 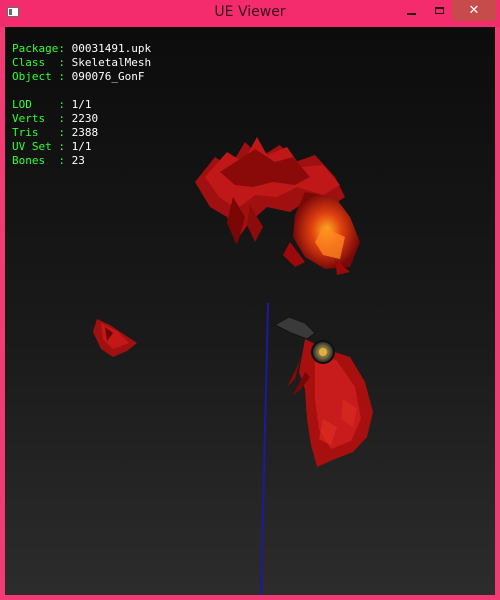 I want to click on minimize-button, so click(x=411, y=10).